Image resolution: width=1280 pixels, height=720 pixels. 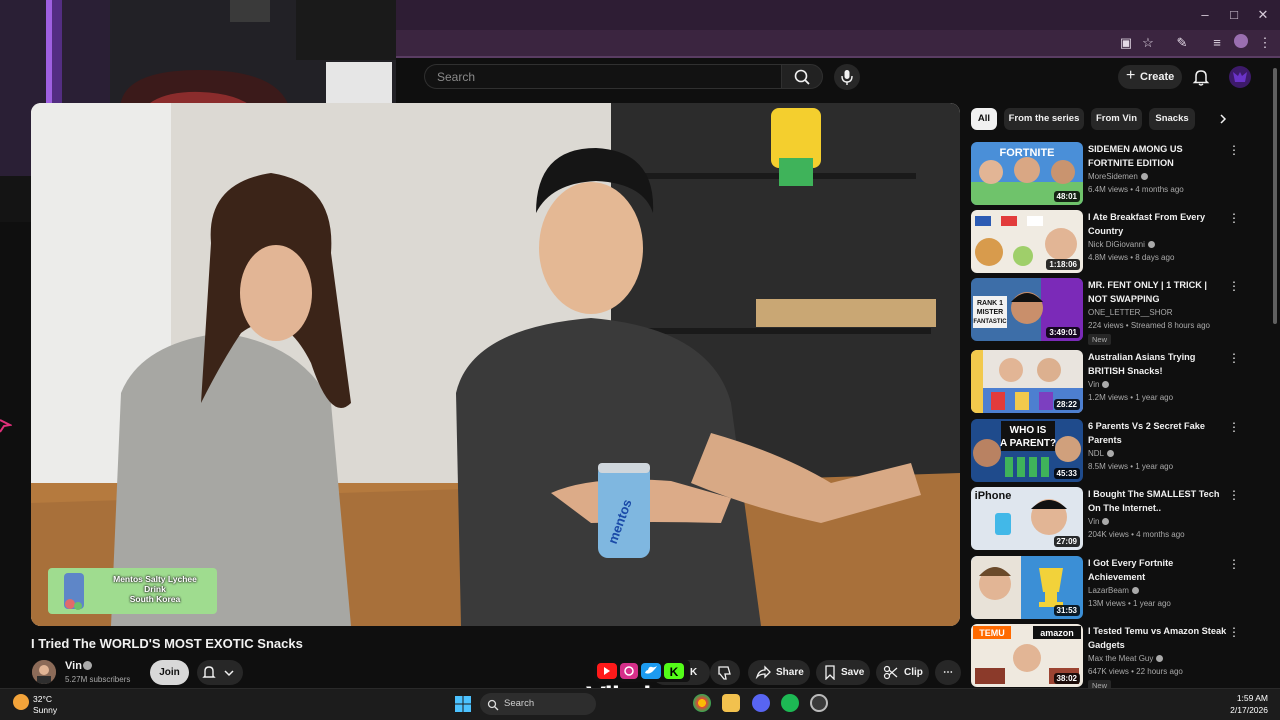 I want to click on video-thumbnail: TEMU amazon 38:02, so click(x=1027, y=655).